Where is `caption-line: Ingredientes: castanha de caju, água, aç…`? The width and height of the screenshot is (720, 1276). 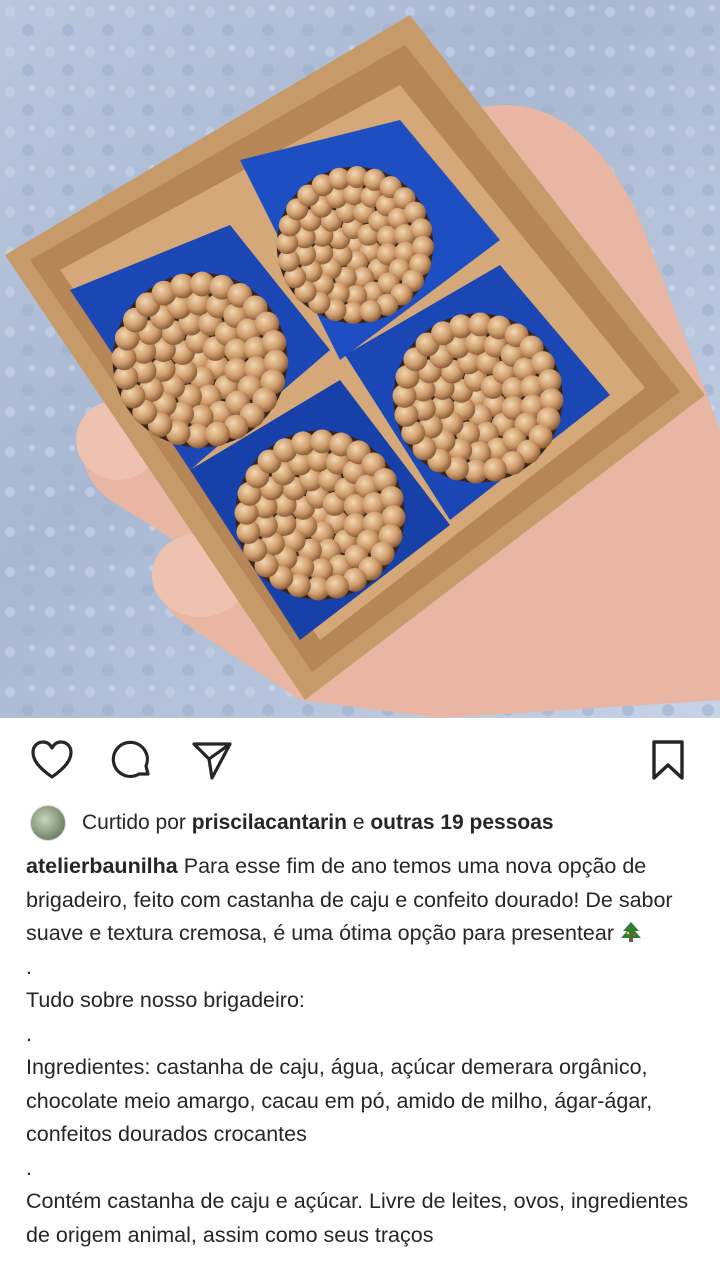
caption-line: Ingredientes: castanha de caju, água, aç… is located at coordinates (339, 1100).